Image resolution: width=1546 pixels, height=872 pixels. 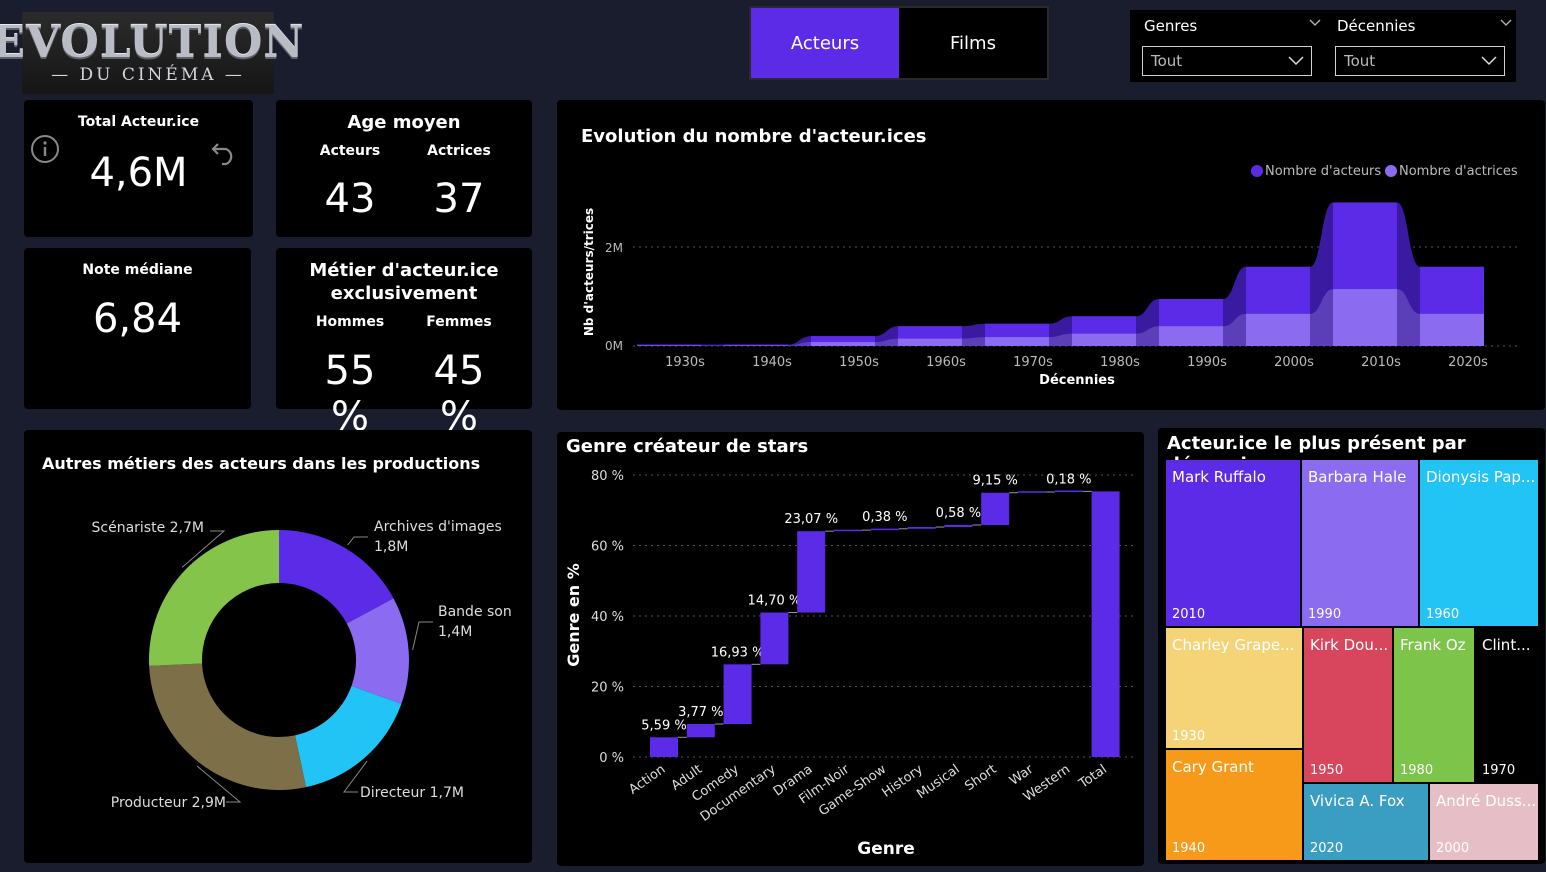 I want to click on evolution-ytick-2m: 2M, so click(x=614, y=248).